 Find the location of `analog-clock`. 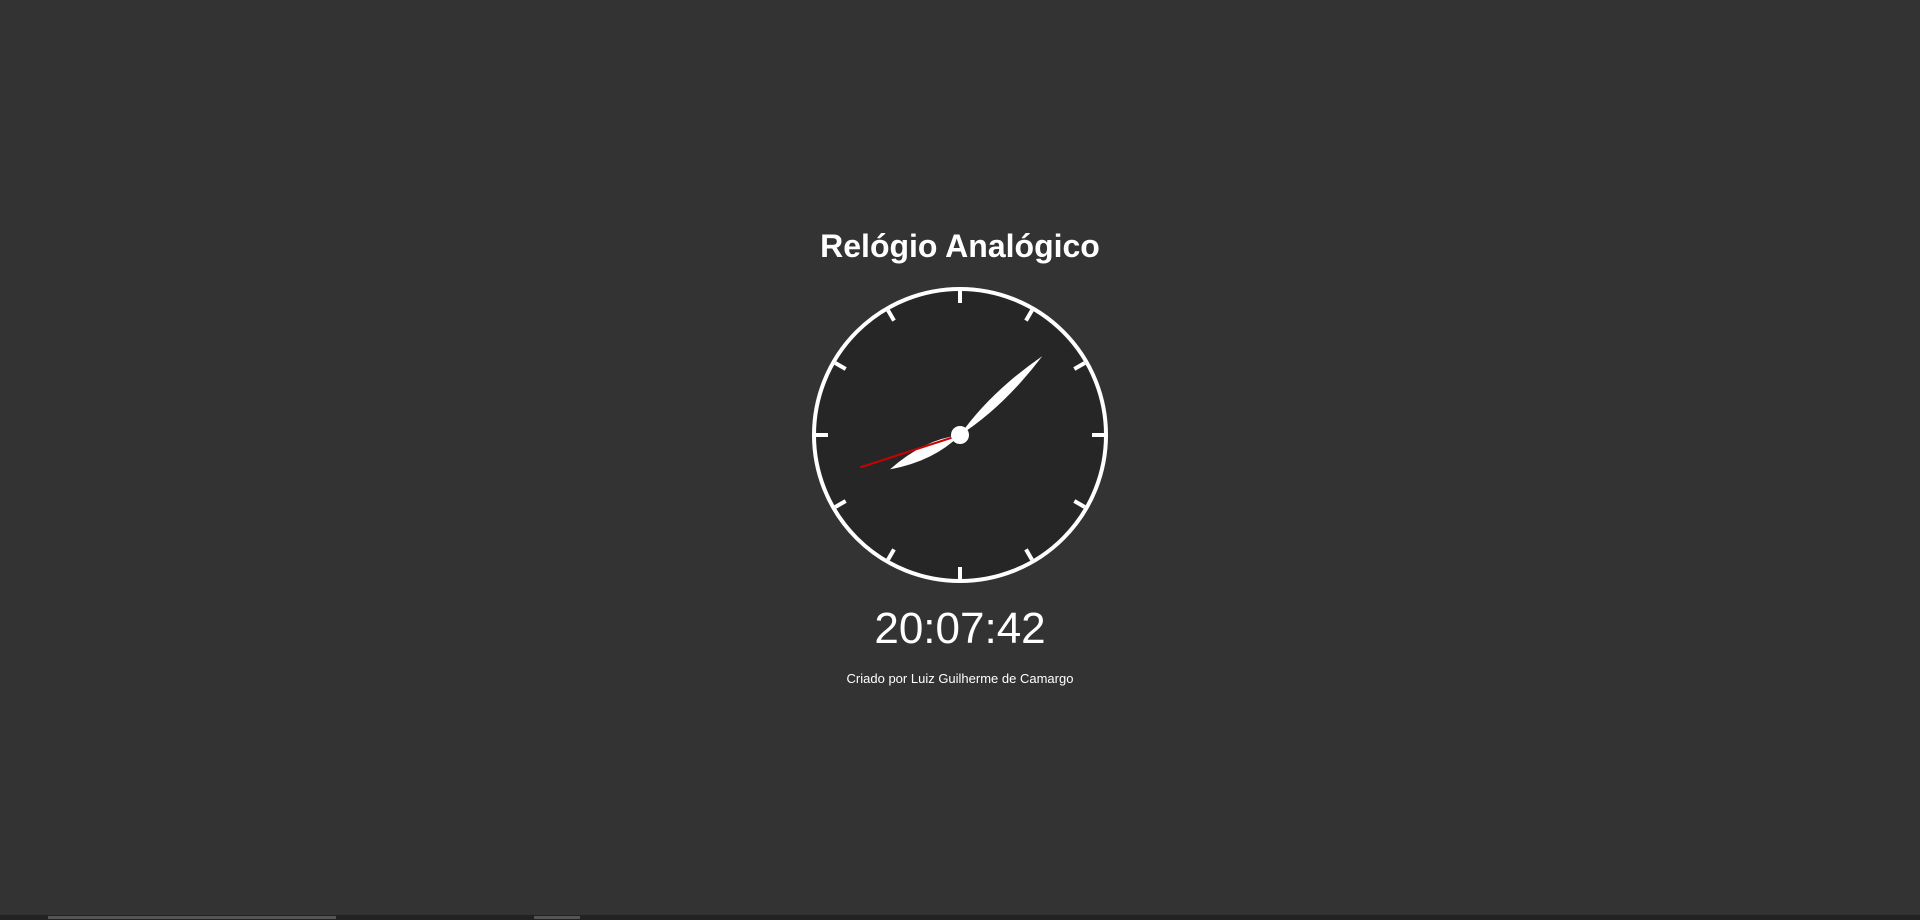

analog-clock is located at coordinates (960, 435).